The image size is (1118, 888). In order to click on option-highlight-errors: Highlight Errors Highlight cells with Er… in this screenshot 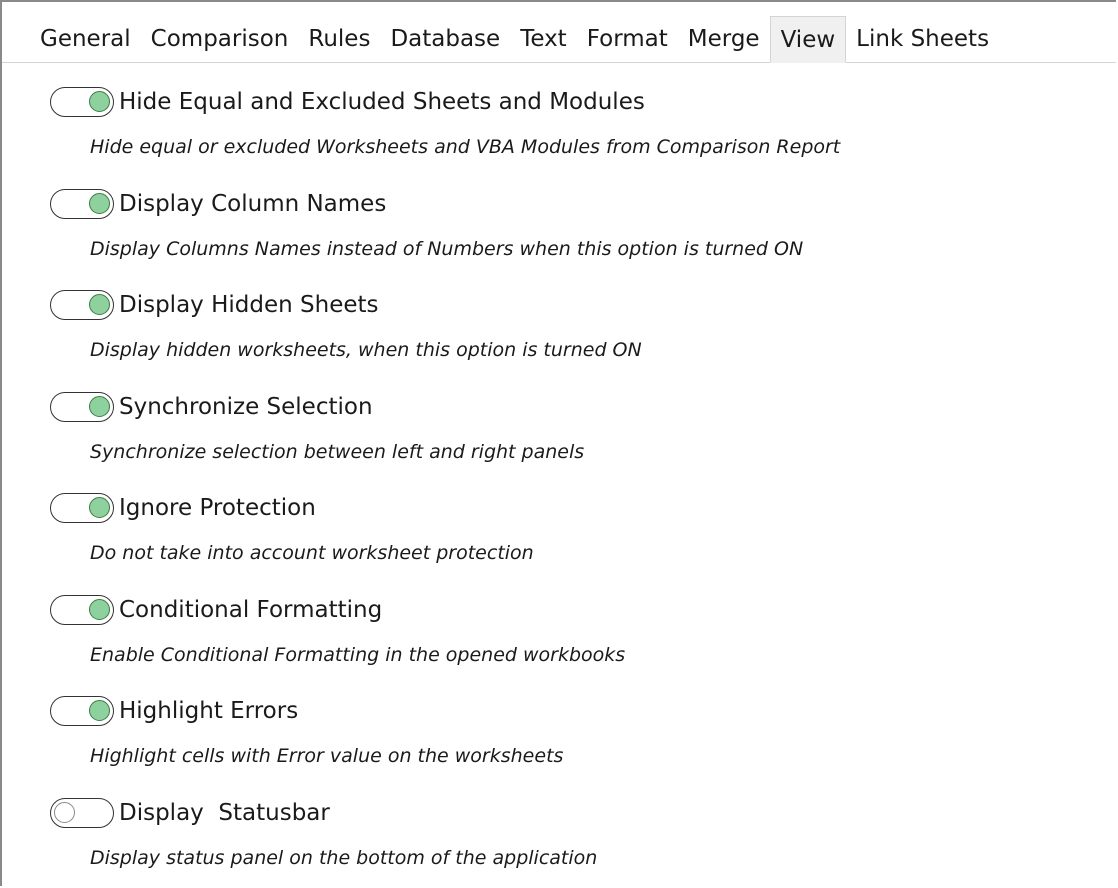, I will do `click(580, 740)`.